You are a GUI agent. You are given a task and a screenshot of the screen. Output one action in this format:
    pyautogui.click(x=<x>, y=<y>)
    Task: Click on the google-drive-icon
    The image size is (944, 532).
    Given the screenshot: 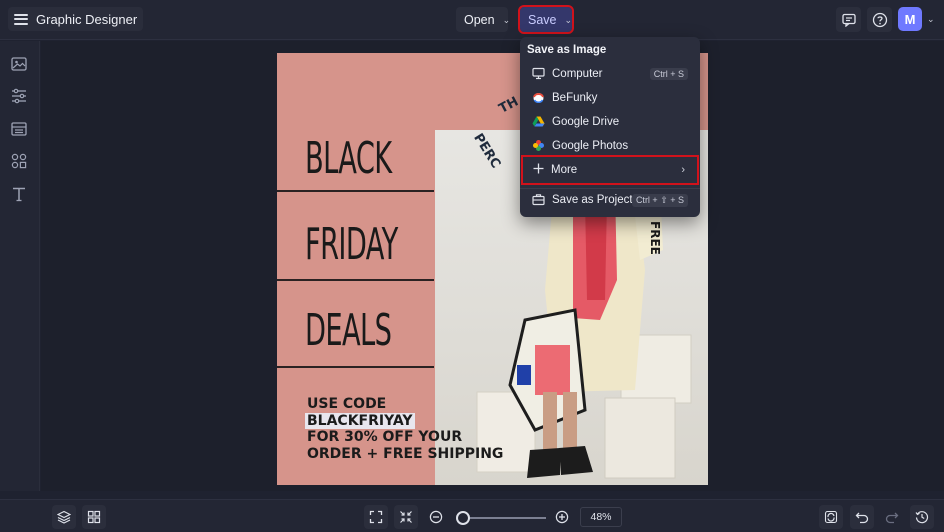 What is the action you would take?
    pyautogui.click(x=538, y=121)
    